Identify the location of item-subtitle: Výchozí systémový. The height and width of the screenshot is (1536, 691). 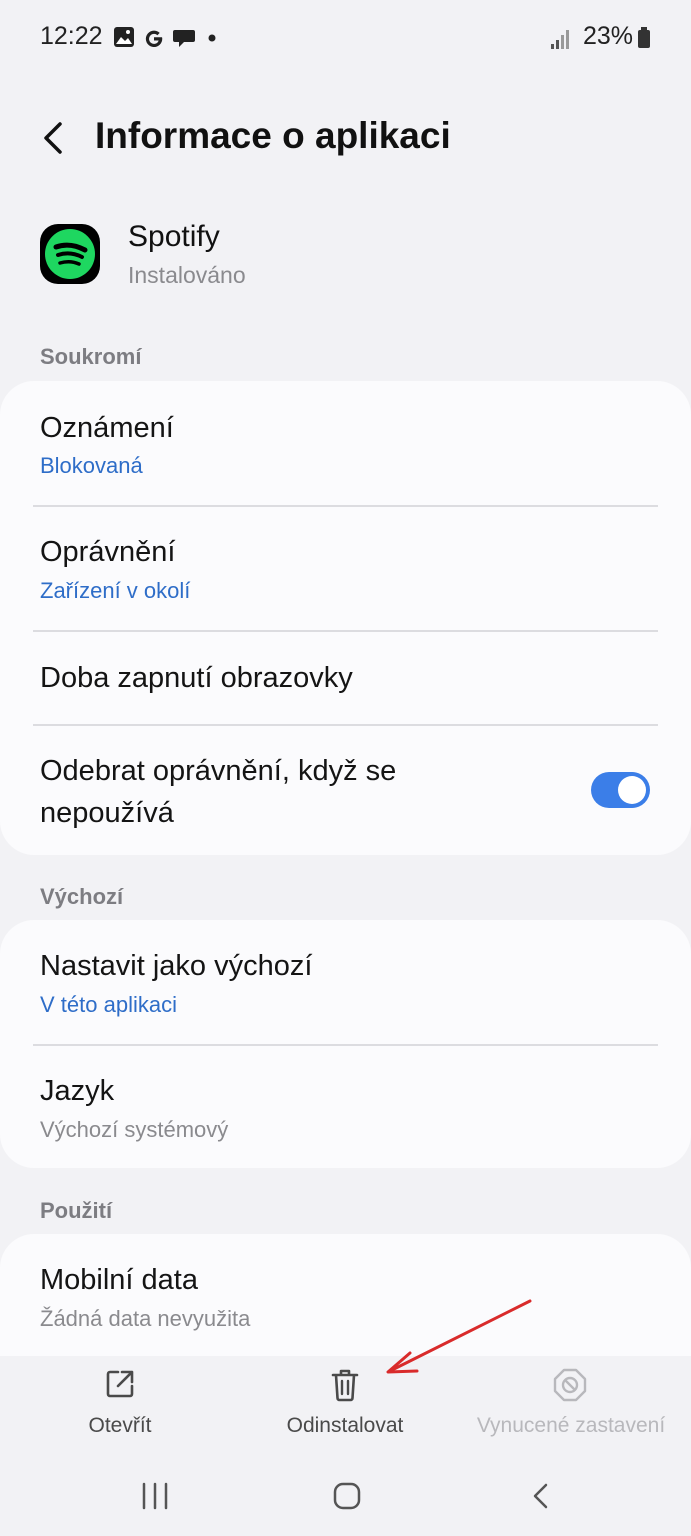
(134, 1129).